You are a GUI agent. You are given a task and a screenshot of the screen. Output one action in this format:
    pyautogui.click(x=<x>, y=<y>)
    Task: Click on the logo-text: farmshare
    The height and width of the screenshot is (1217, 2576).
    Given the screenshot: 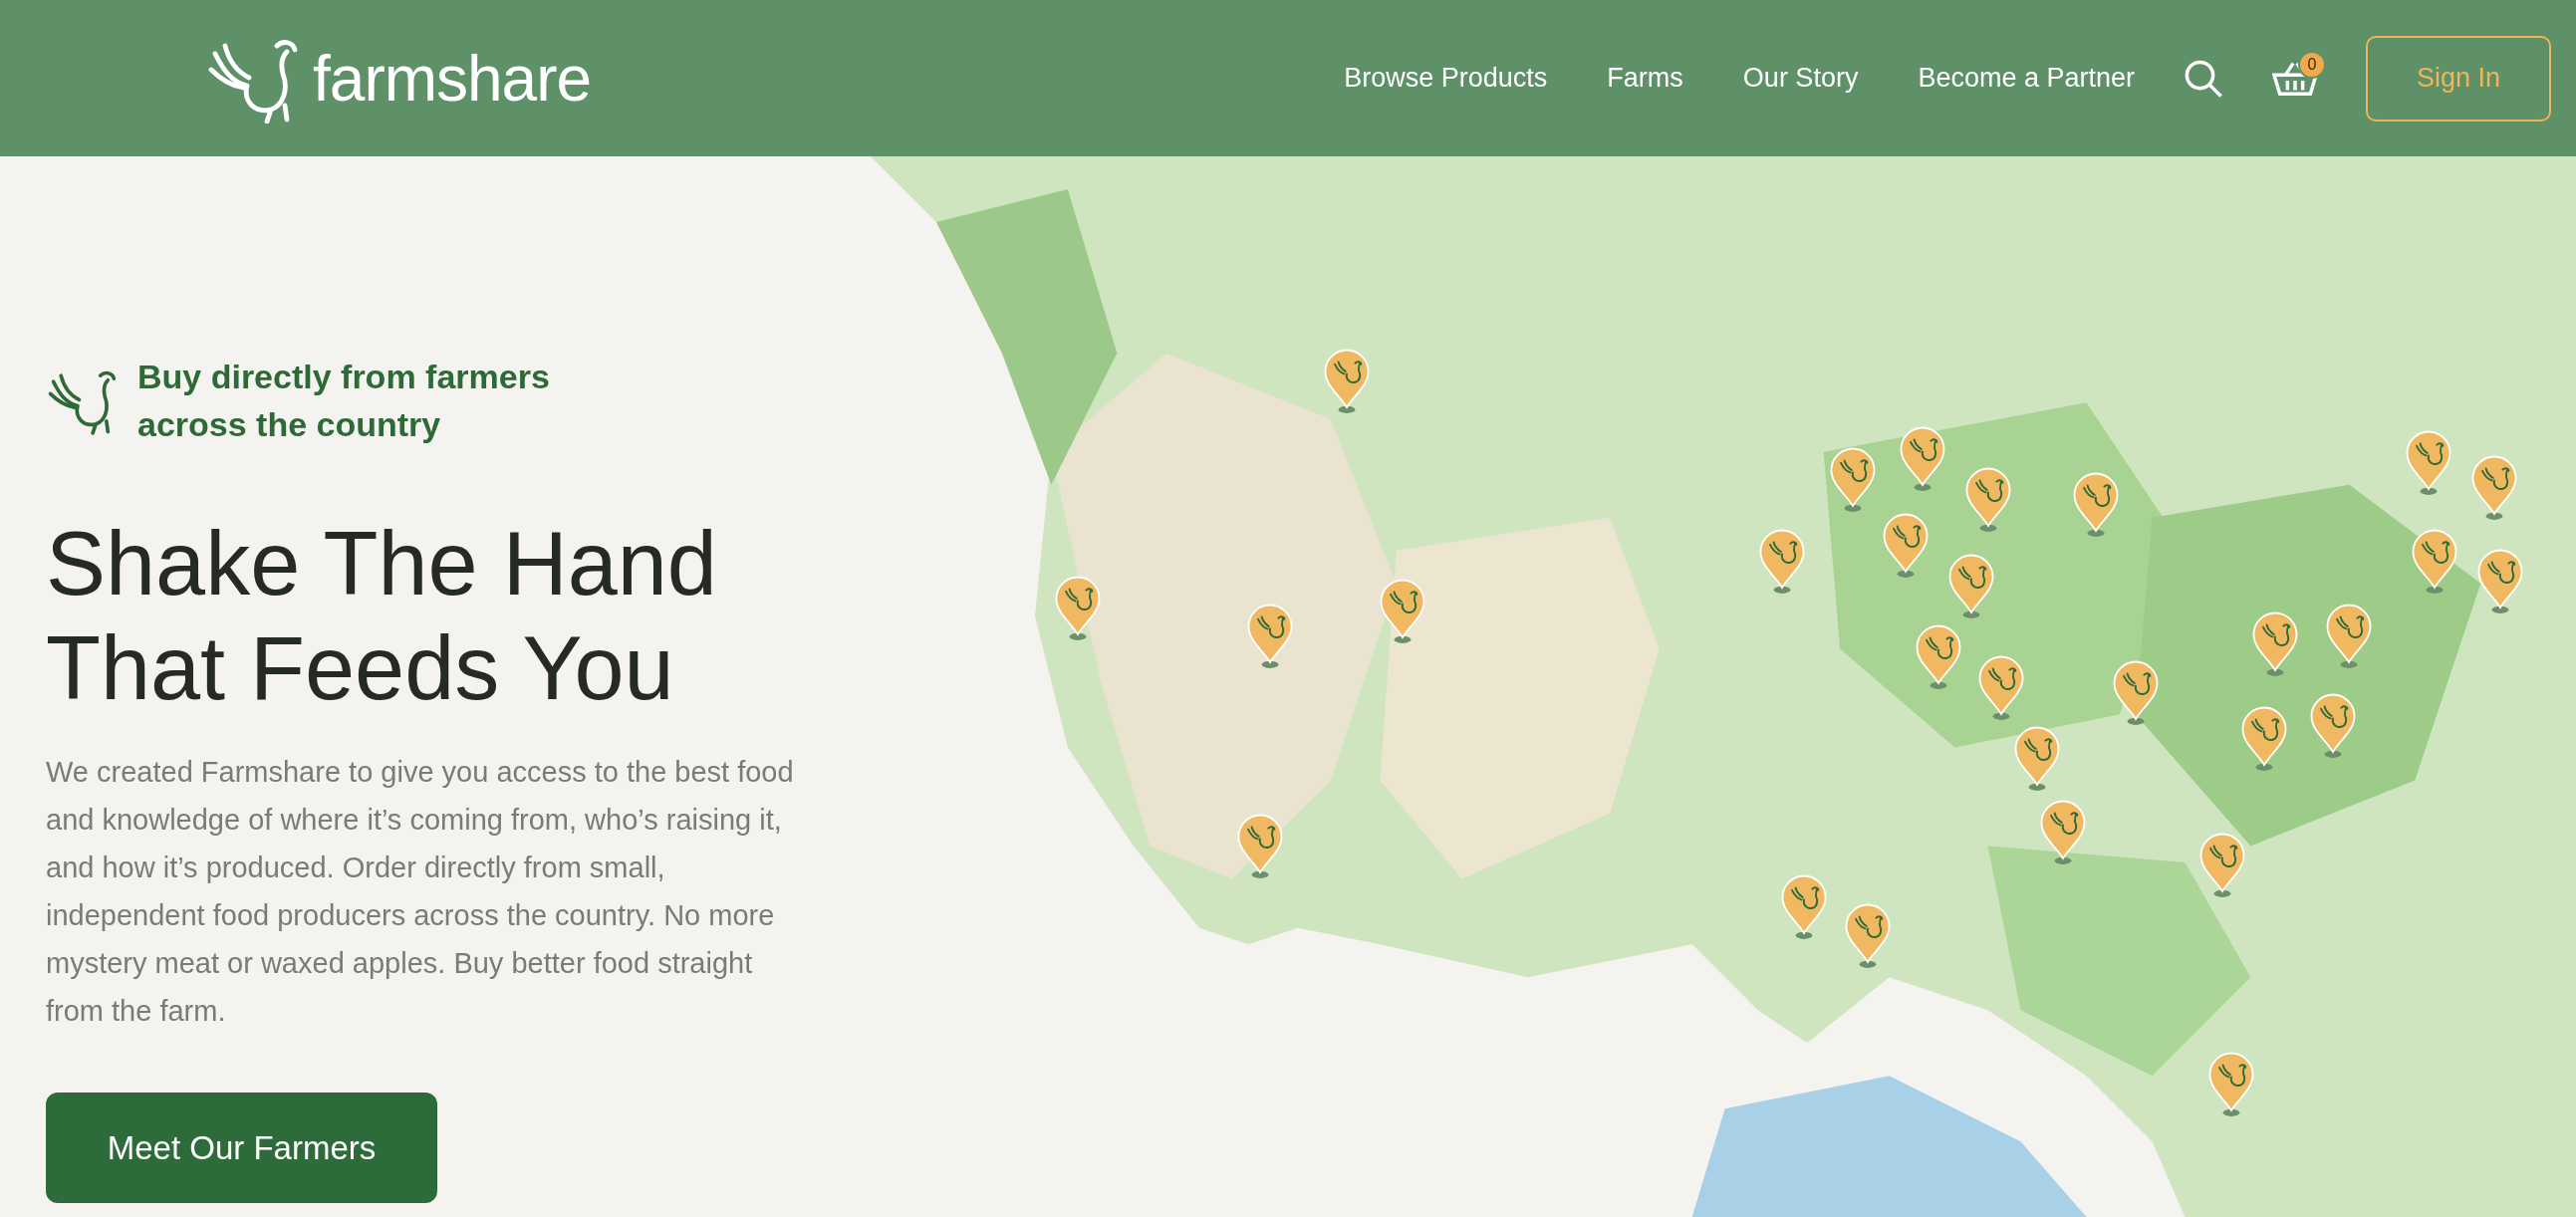 What is the action you would take?
    pyautogui.click(x=452, y=79)
    